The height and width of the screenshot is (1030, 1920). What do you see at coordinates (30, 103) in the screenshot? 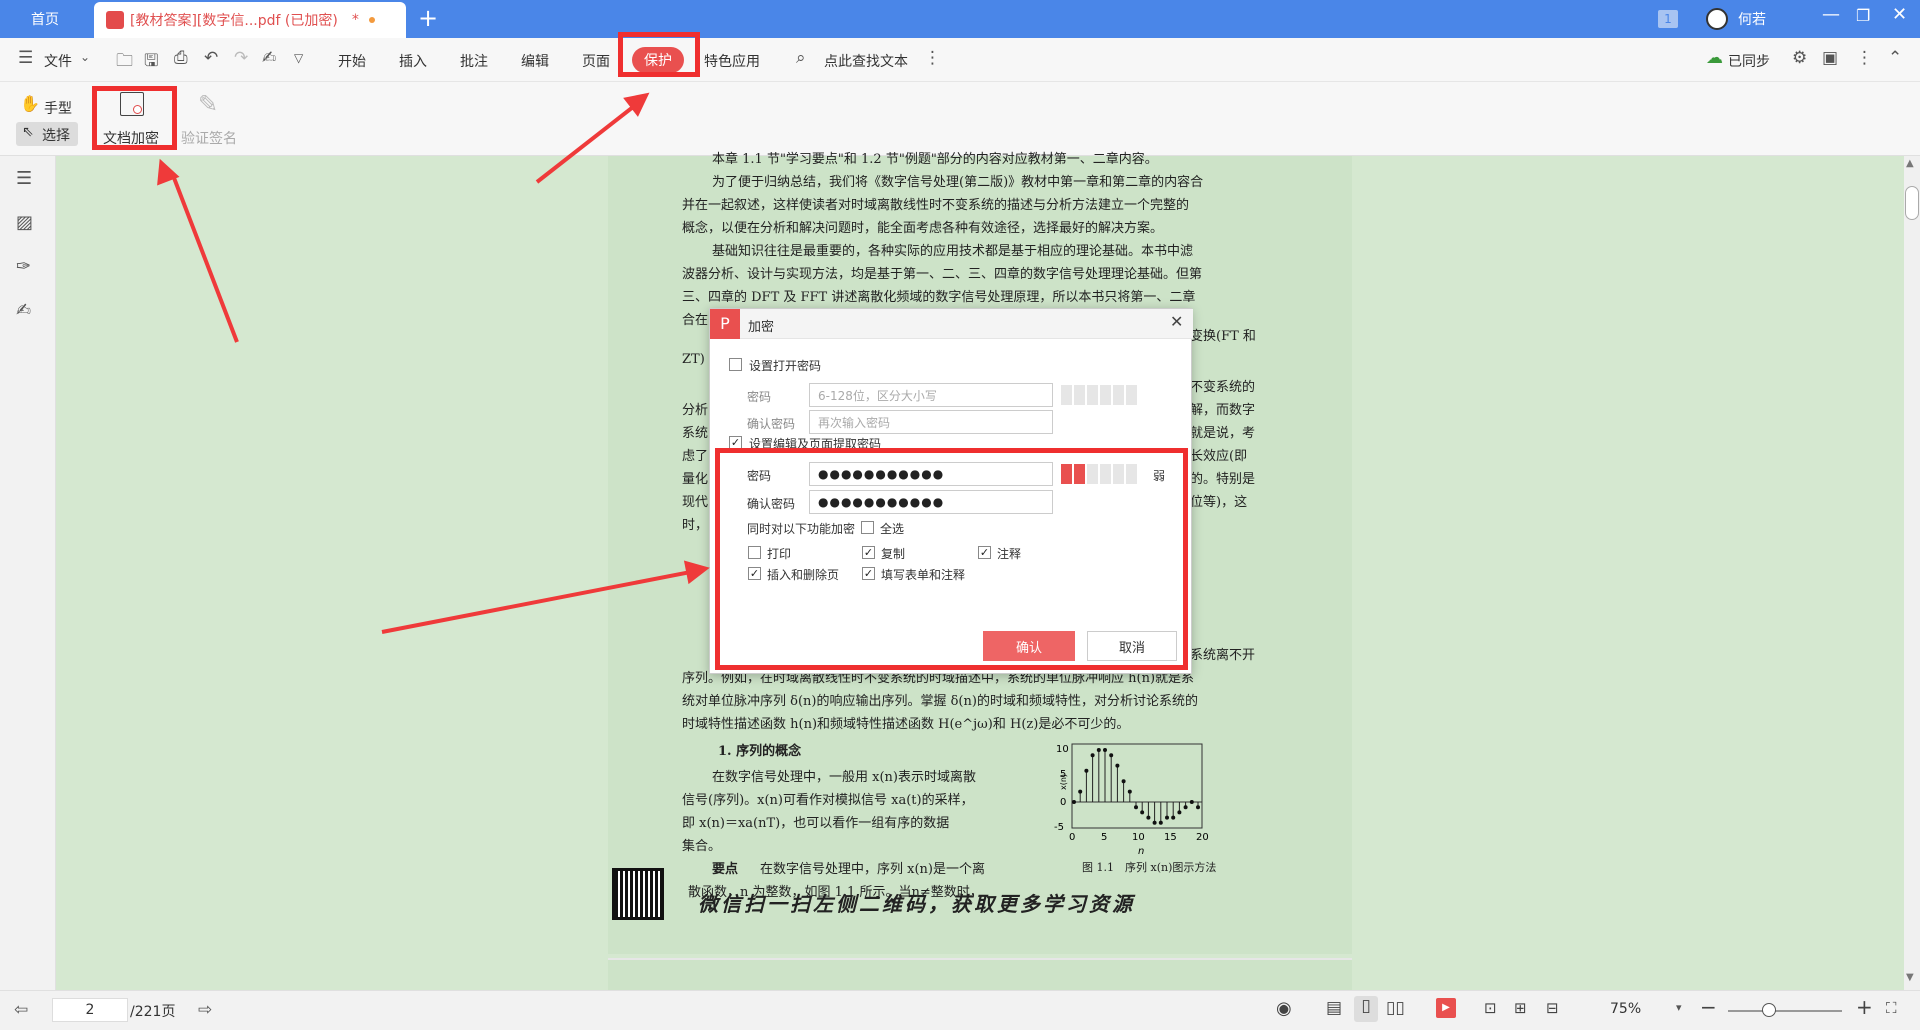
I see `hand-tool-icon: ✋` at bounding box center [30, 103].